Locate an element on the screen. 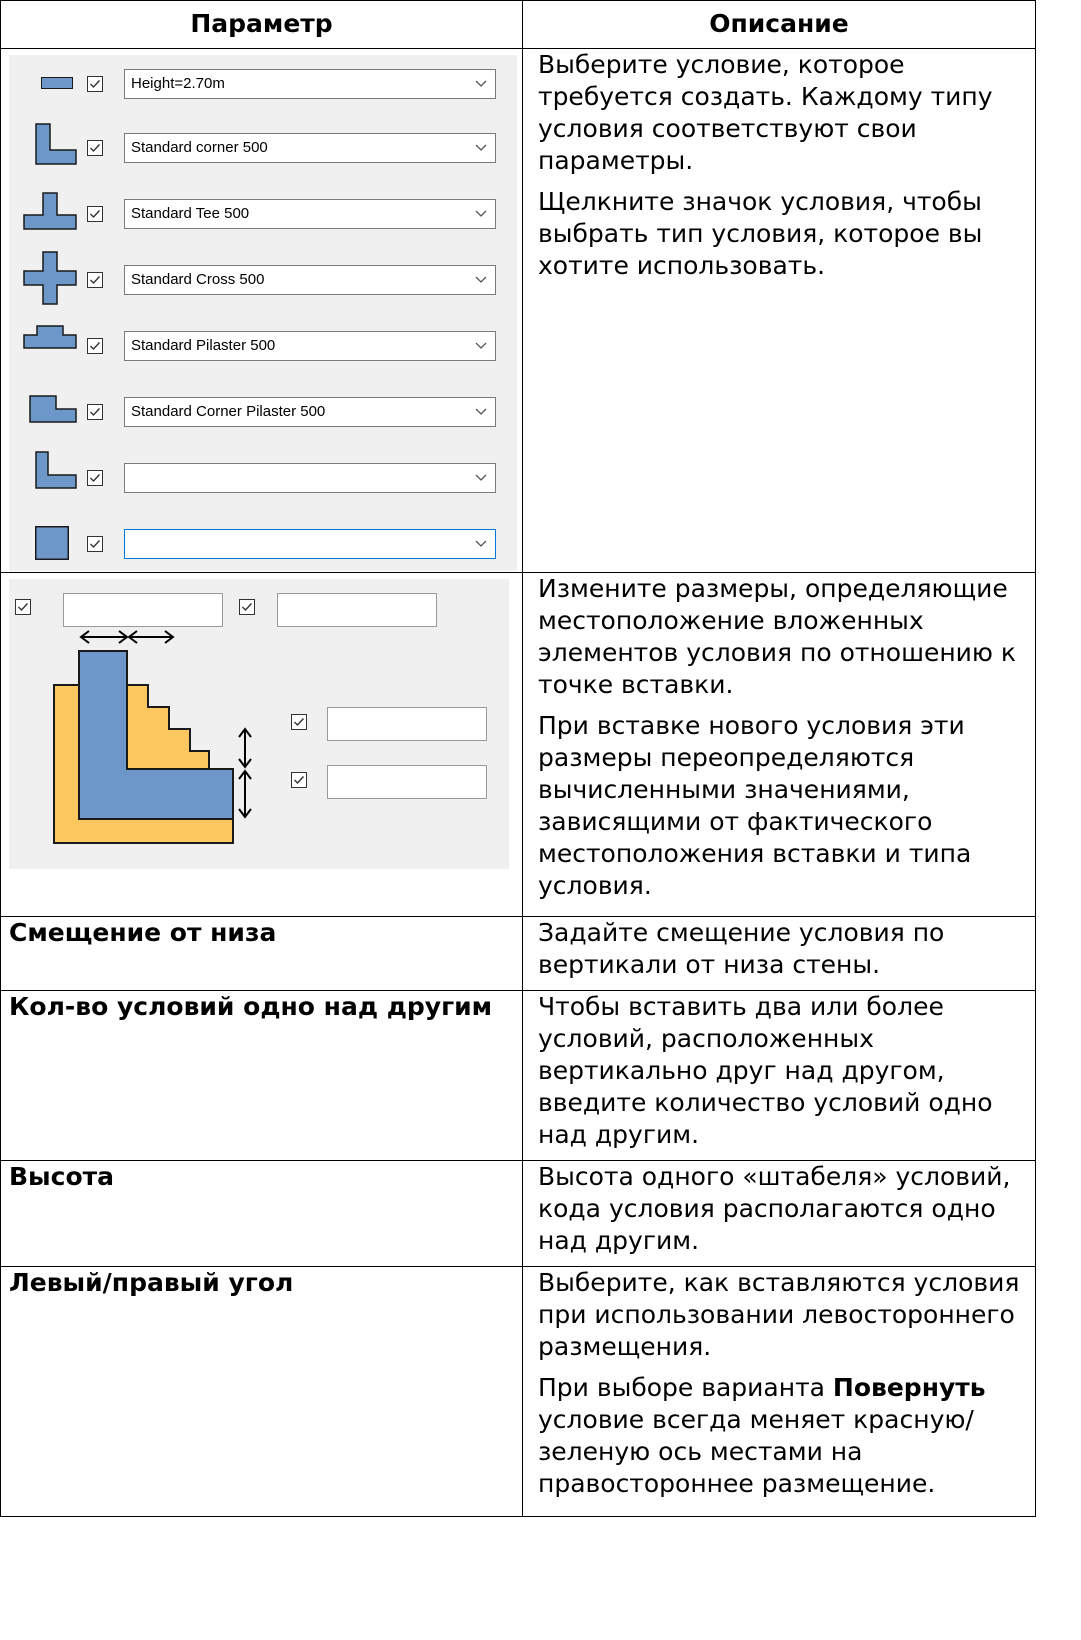  condition-dropdown: Standard Corner Pilaster 500 is located at coordinates (310, 412).